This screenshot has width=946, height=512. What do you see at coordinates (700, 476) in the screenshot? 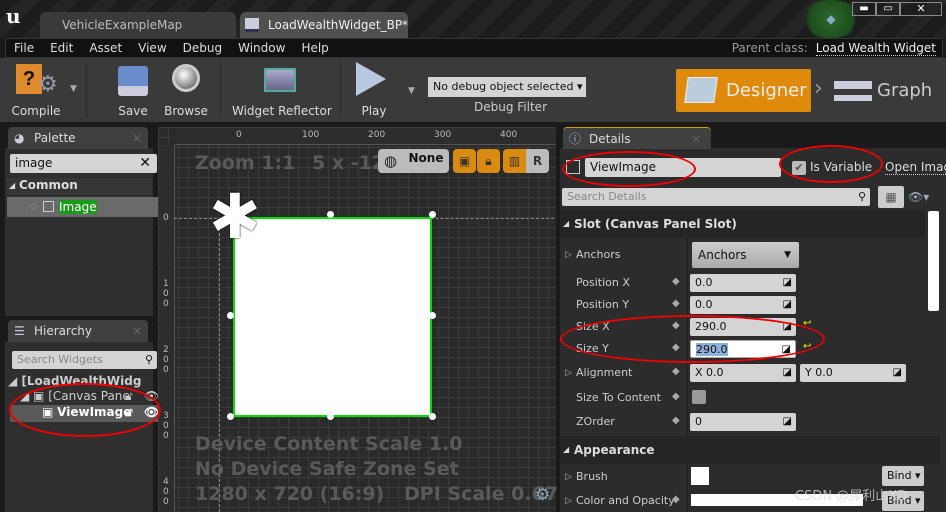
I see `brush-swatch` at bounding box center [700, 476].